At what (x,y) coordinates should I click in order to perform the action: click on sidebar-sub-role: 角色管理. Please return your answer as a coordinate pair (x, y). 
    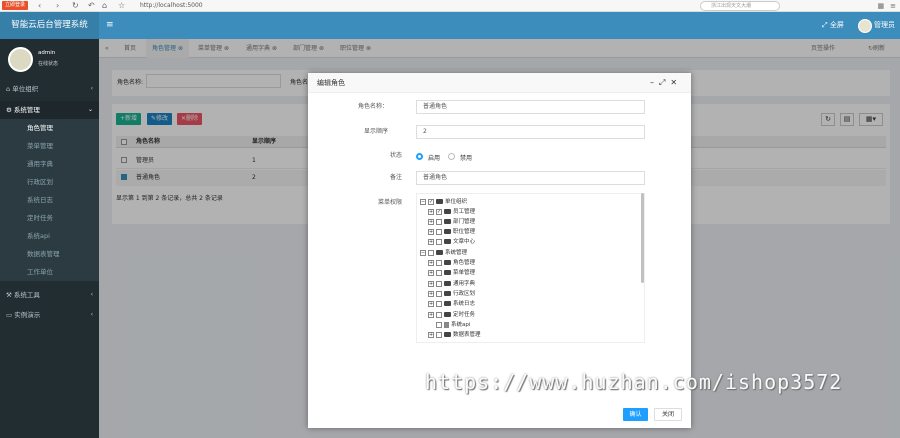
    Looking at the image, I should click on (49, 128).